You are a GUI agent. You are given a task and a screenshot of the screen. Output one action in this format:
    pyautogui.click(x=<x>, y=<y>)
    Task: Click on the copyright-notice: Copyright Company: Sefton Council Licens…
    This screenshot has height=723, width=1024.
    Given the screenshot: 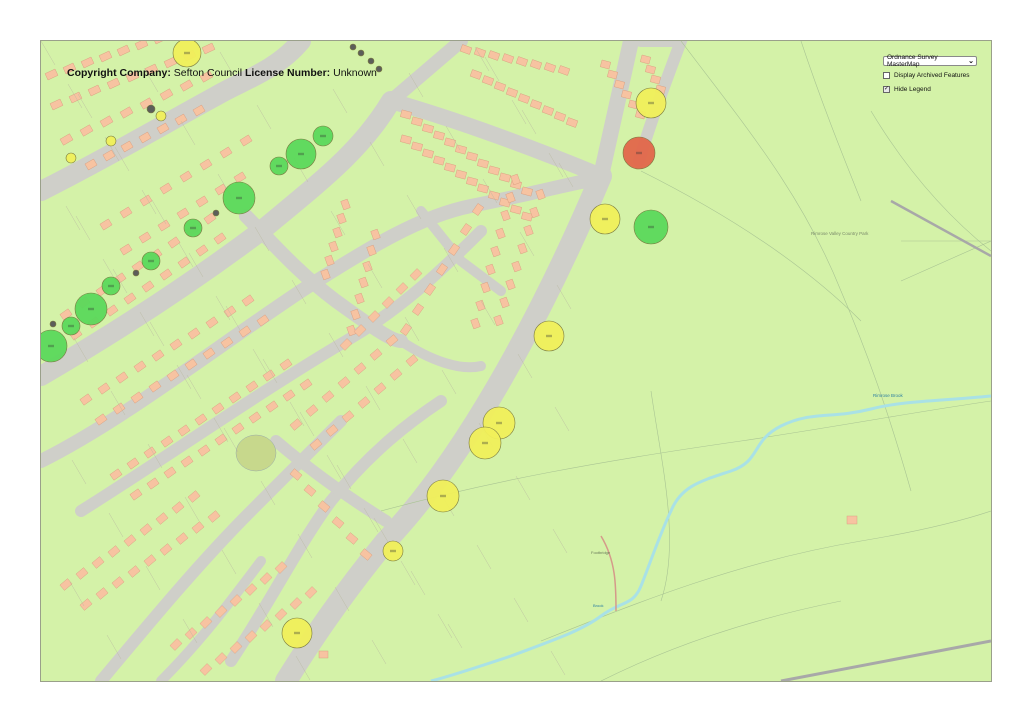 What is the action you would take?
    pyautogui.click(x=222, y=73)
    